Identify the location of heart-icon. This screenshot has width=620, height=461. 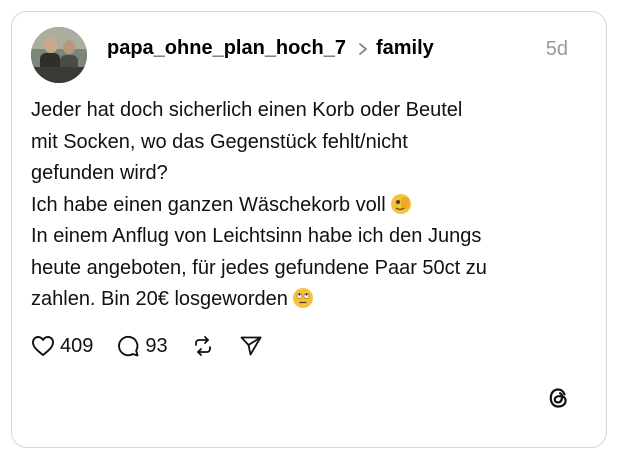
(43, 346).